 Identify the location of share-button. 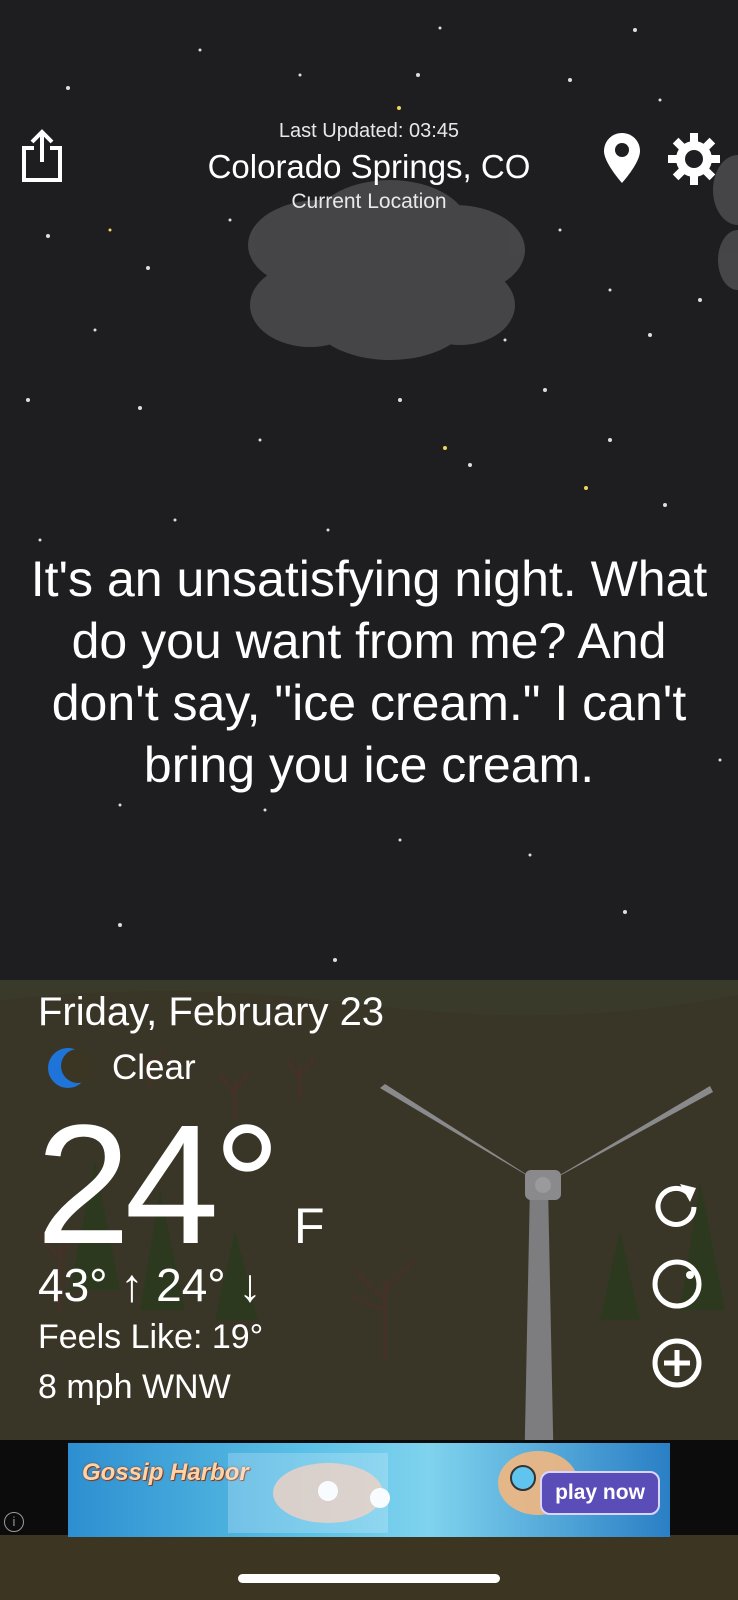
(43, 158).